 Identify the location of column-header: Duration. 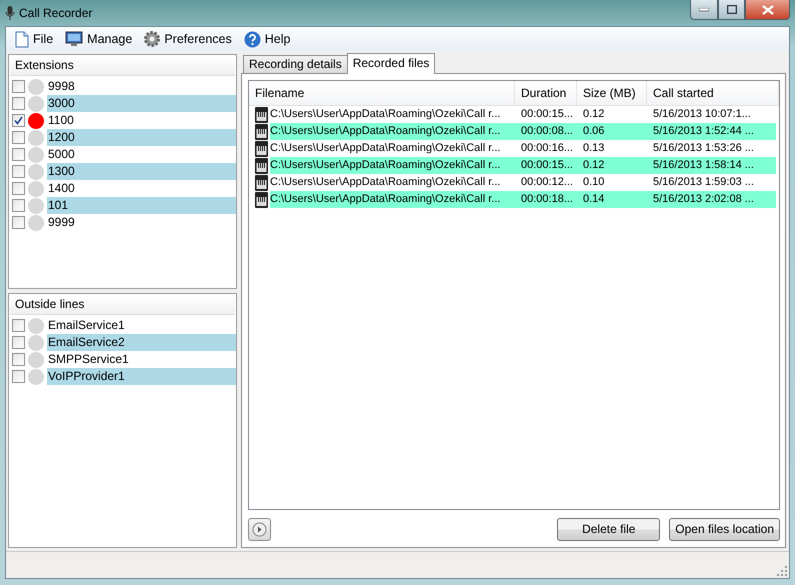
(546, 93).